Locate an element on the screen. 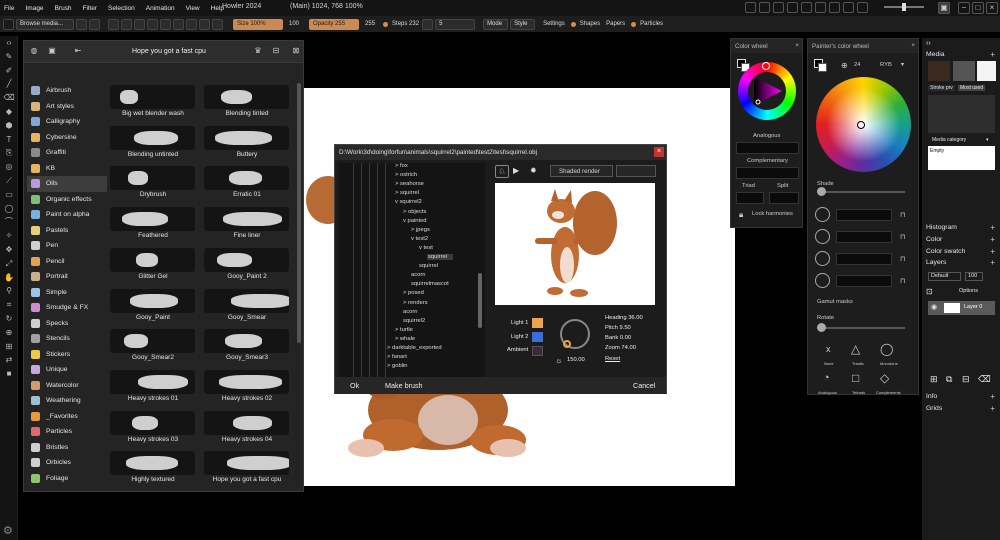 This screenshot has height=540, width=1000. redo-icon is located at coordinates (764, 7).